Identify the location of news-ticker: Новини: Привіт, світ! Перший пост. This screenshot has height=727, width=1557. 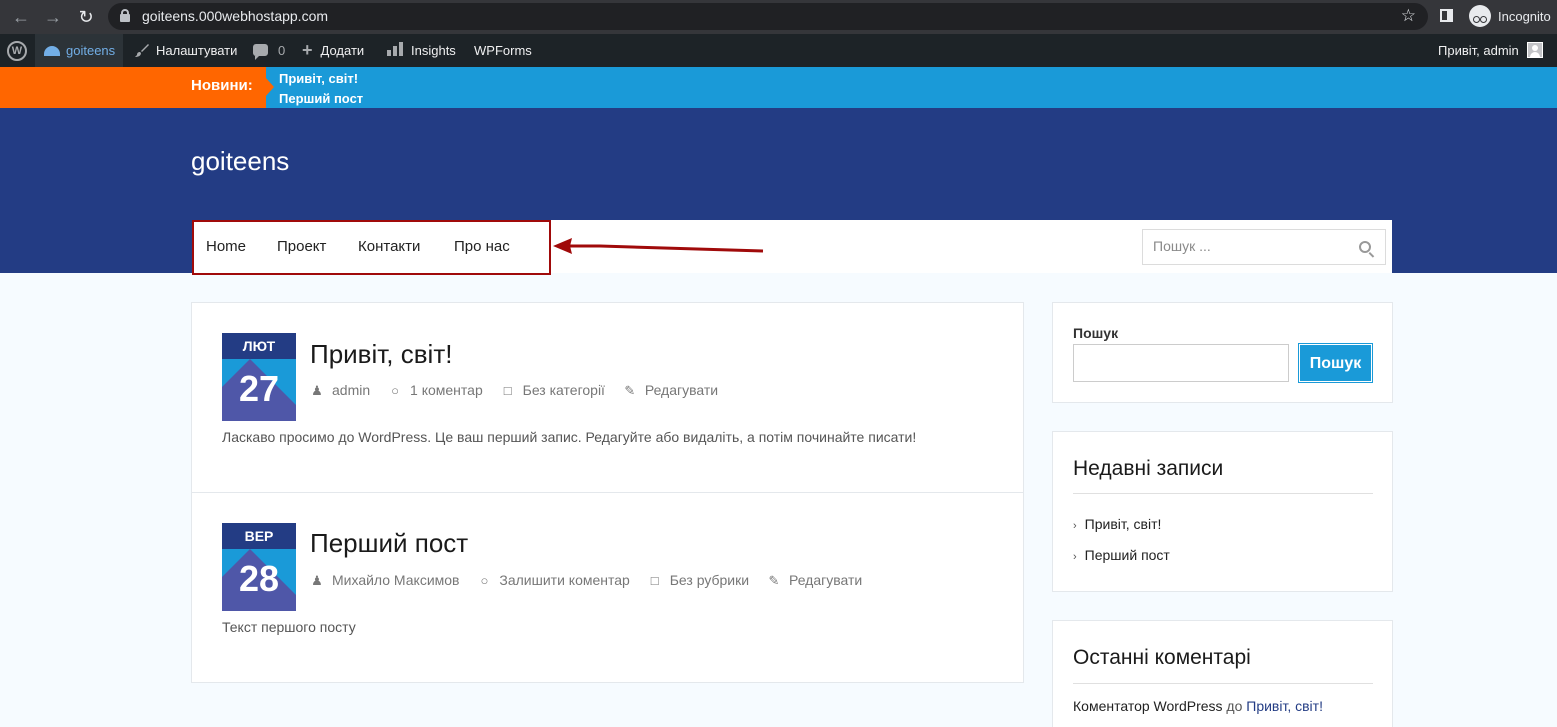
(778, 87).